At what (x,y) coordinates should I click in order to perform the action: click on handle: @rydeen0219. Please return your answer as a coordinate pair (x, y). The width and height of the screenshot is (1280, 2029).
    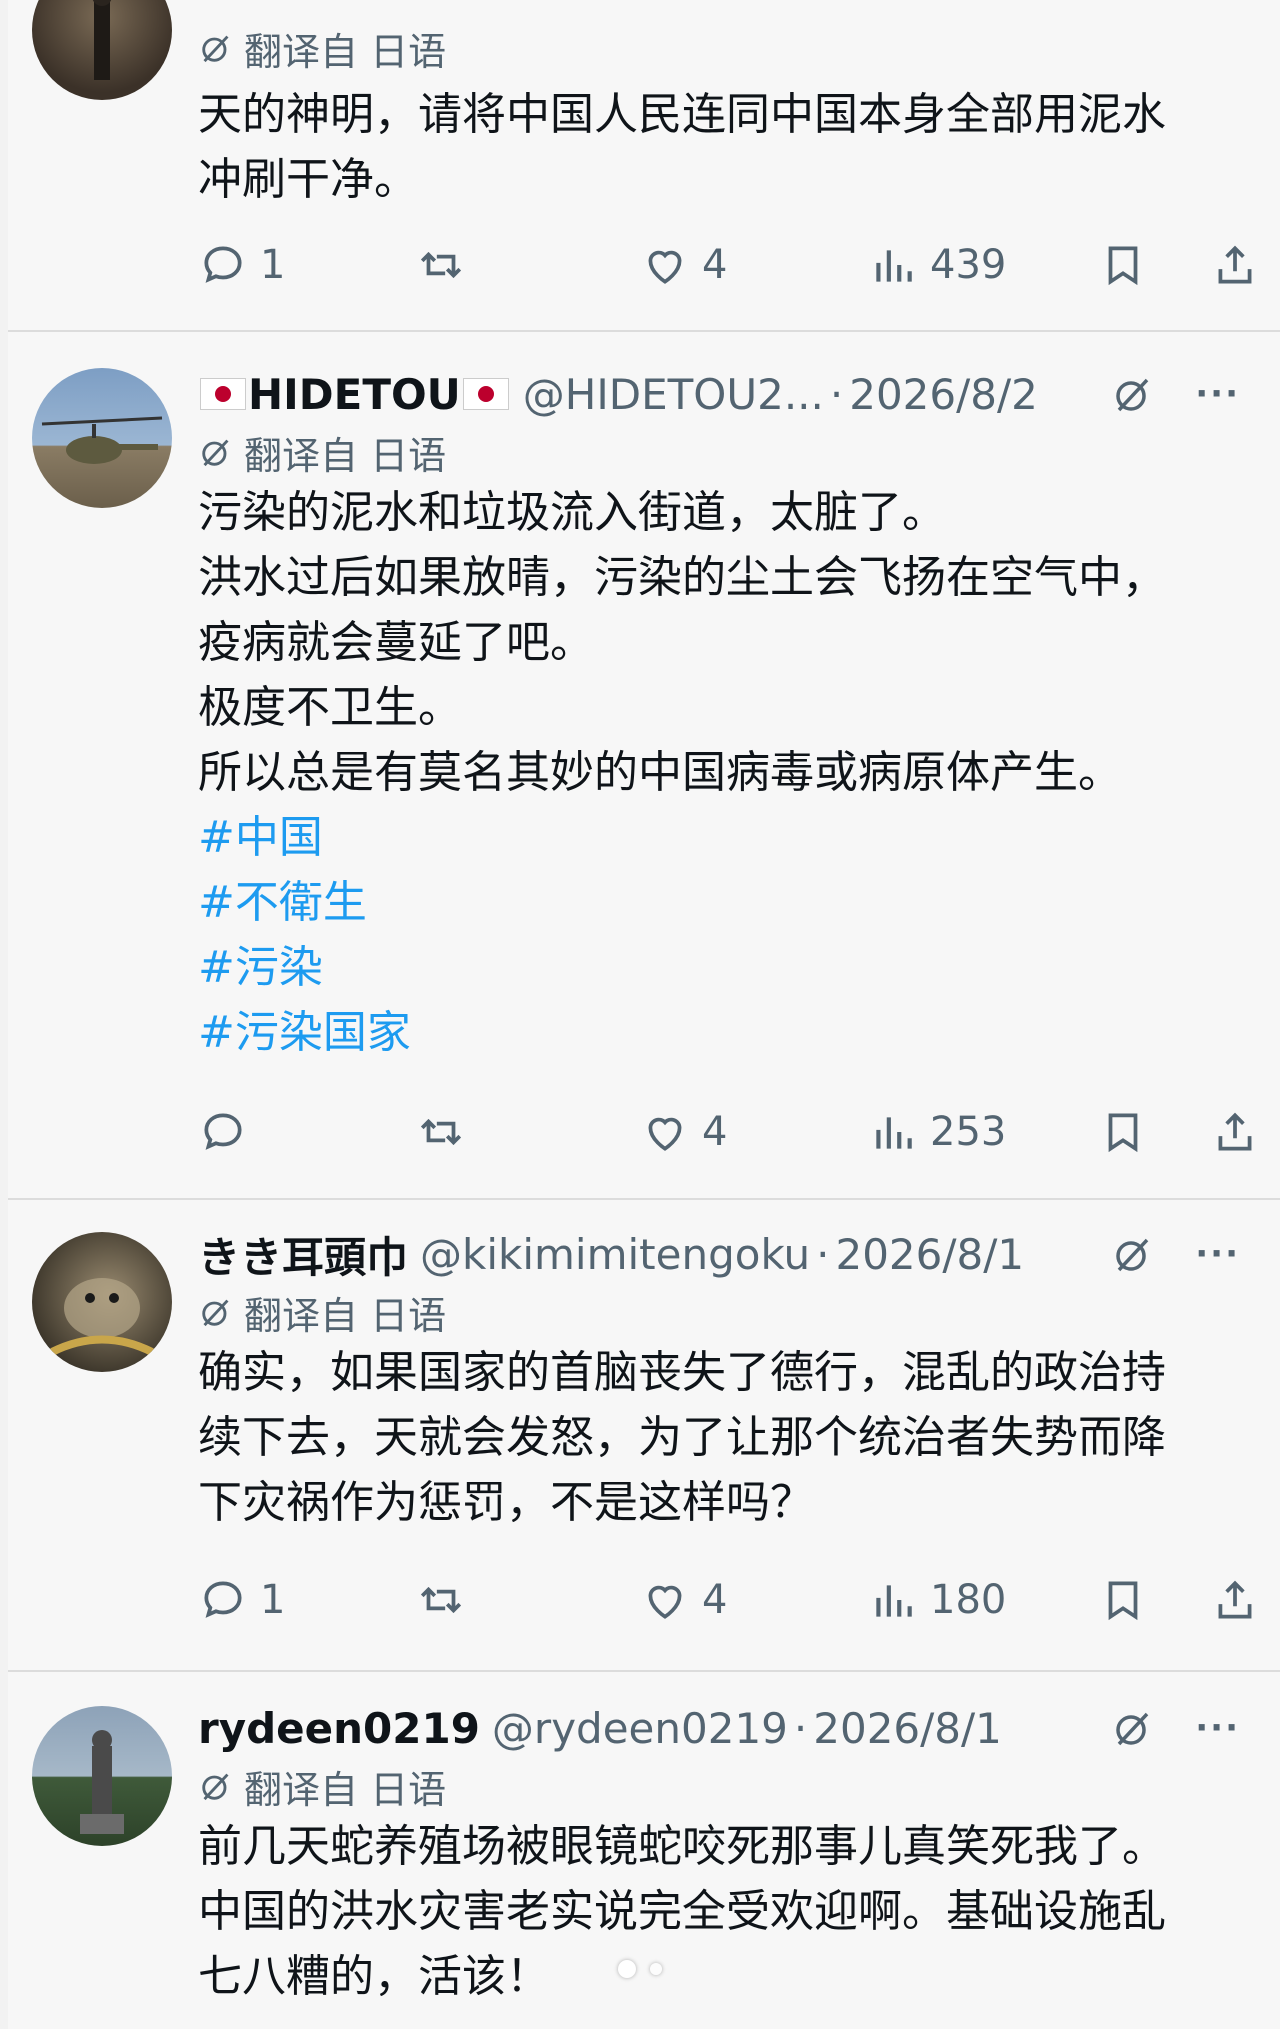
    Looking at the image, I should click on (640, 1728).